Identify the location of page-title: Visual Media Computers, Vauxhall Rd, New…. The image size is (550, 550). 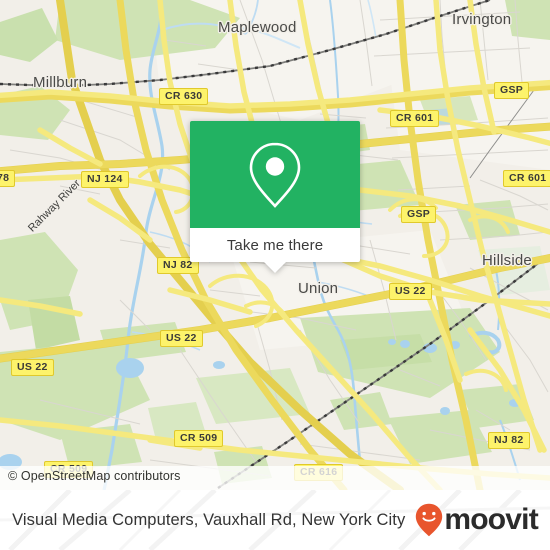
(209, 519).